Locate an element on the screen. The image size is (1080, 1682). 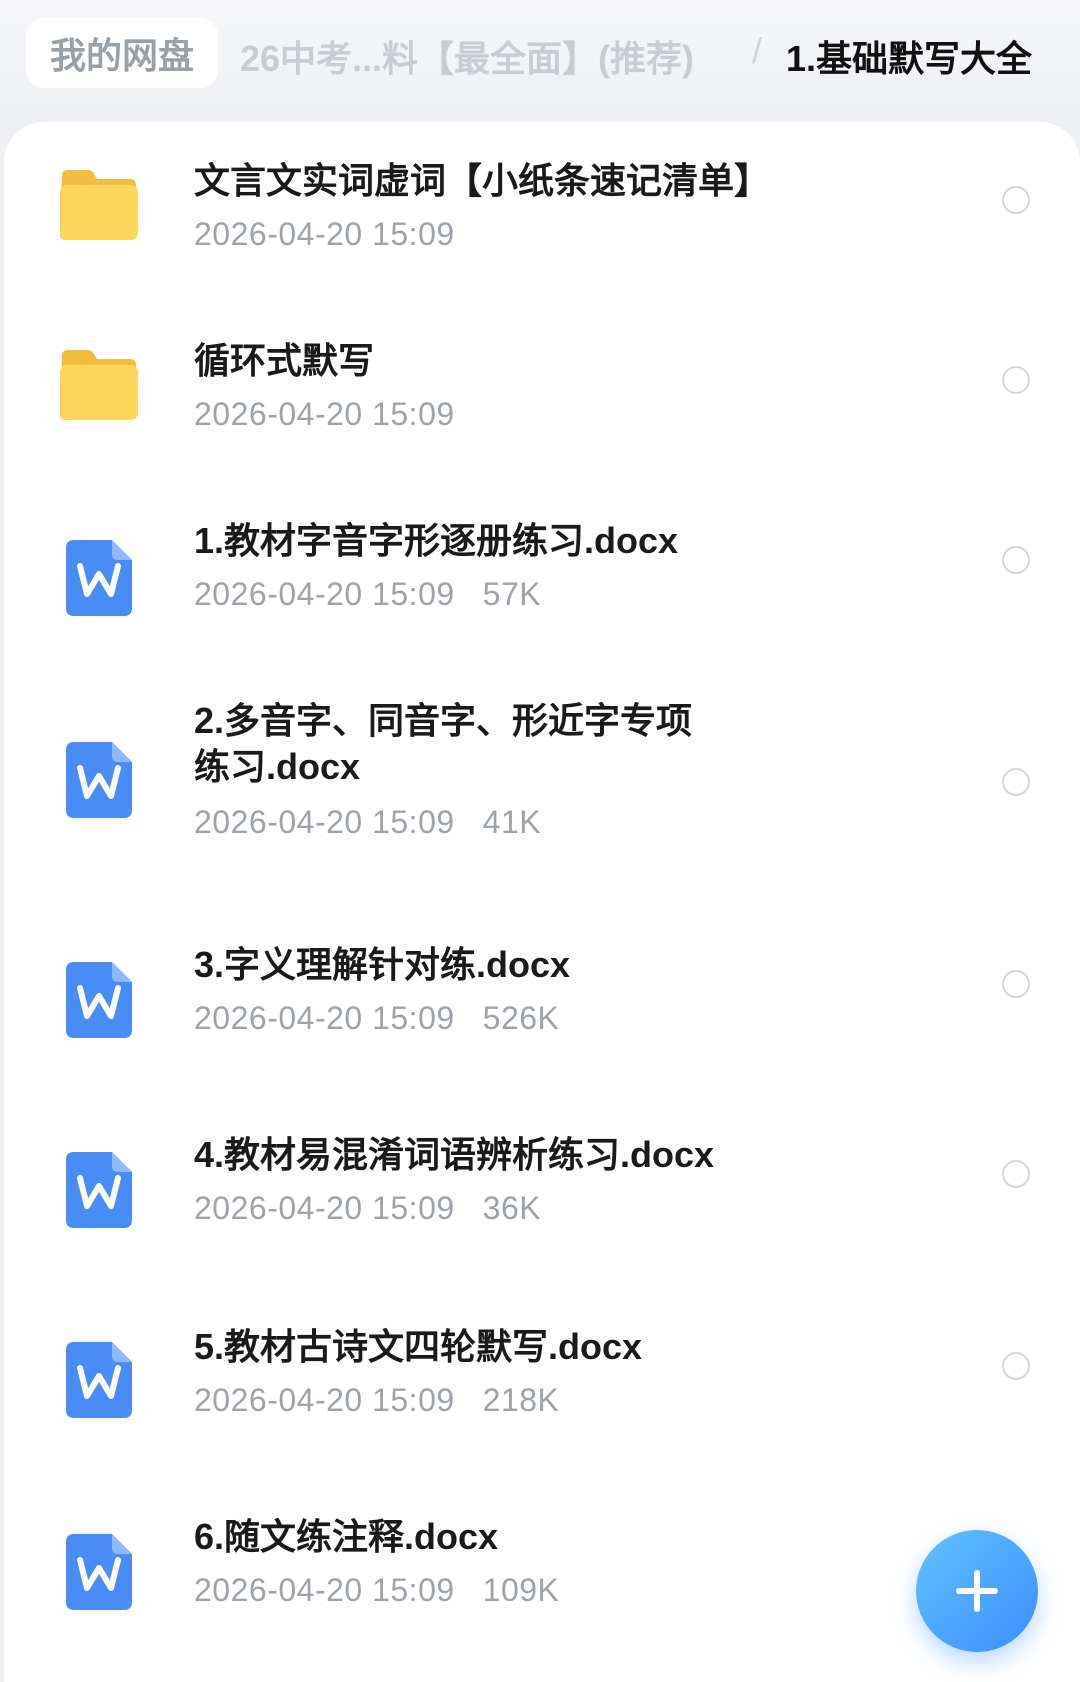
file-size: 526K is located at coordinates (521, 1018).